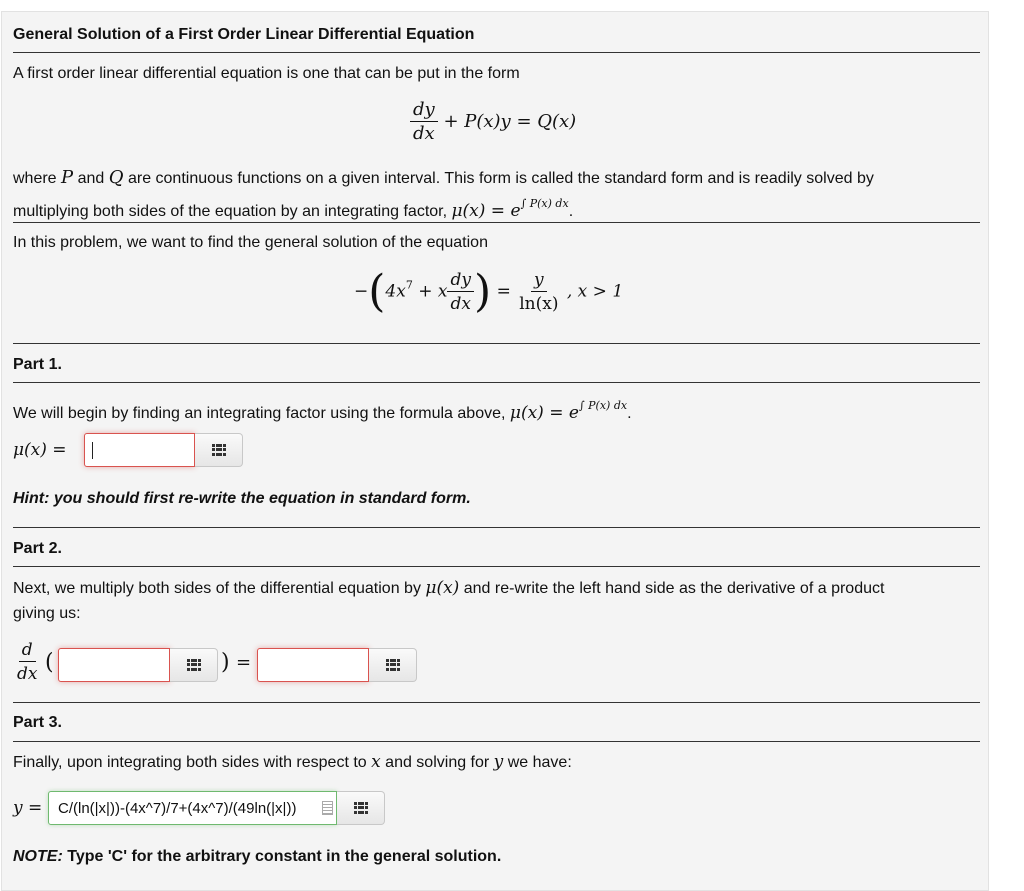  Describe the element at coordinates (37, 364) in the screenshot. I see `part1-heading: Part 1.` at that location.